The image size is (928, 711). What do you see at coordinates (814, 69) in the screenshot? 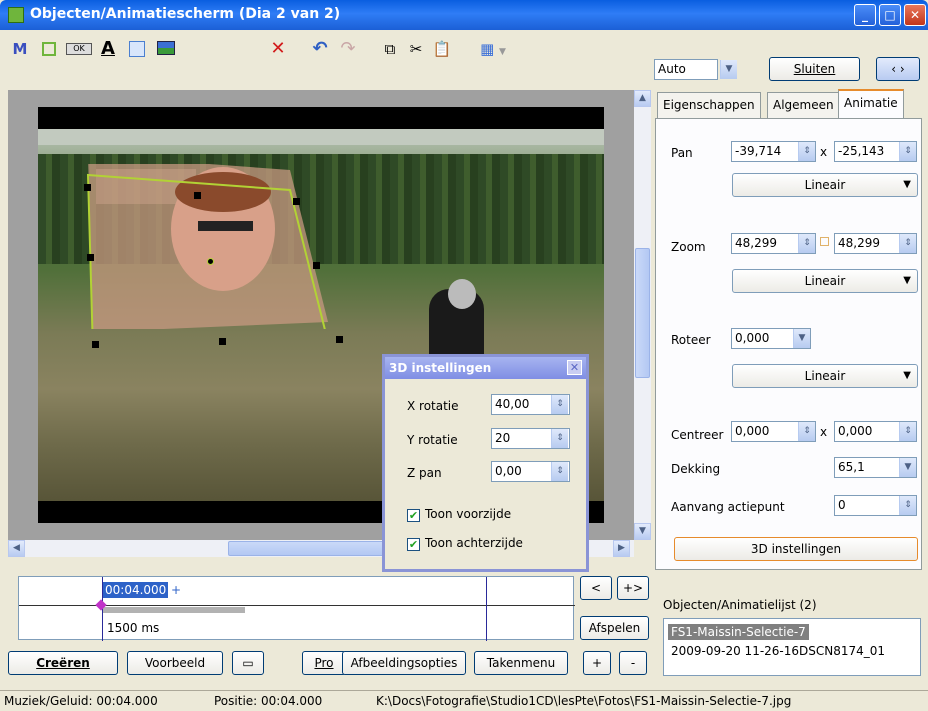
I see `close-button: Sluiten` at bounding box center [814, 69].